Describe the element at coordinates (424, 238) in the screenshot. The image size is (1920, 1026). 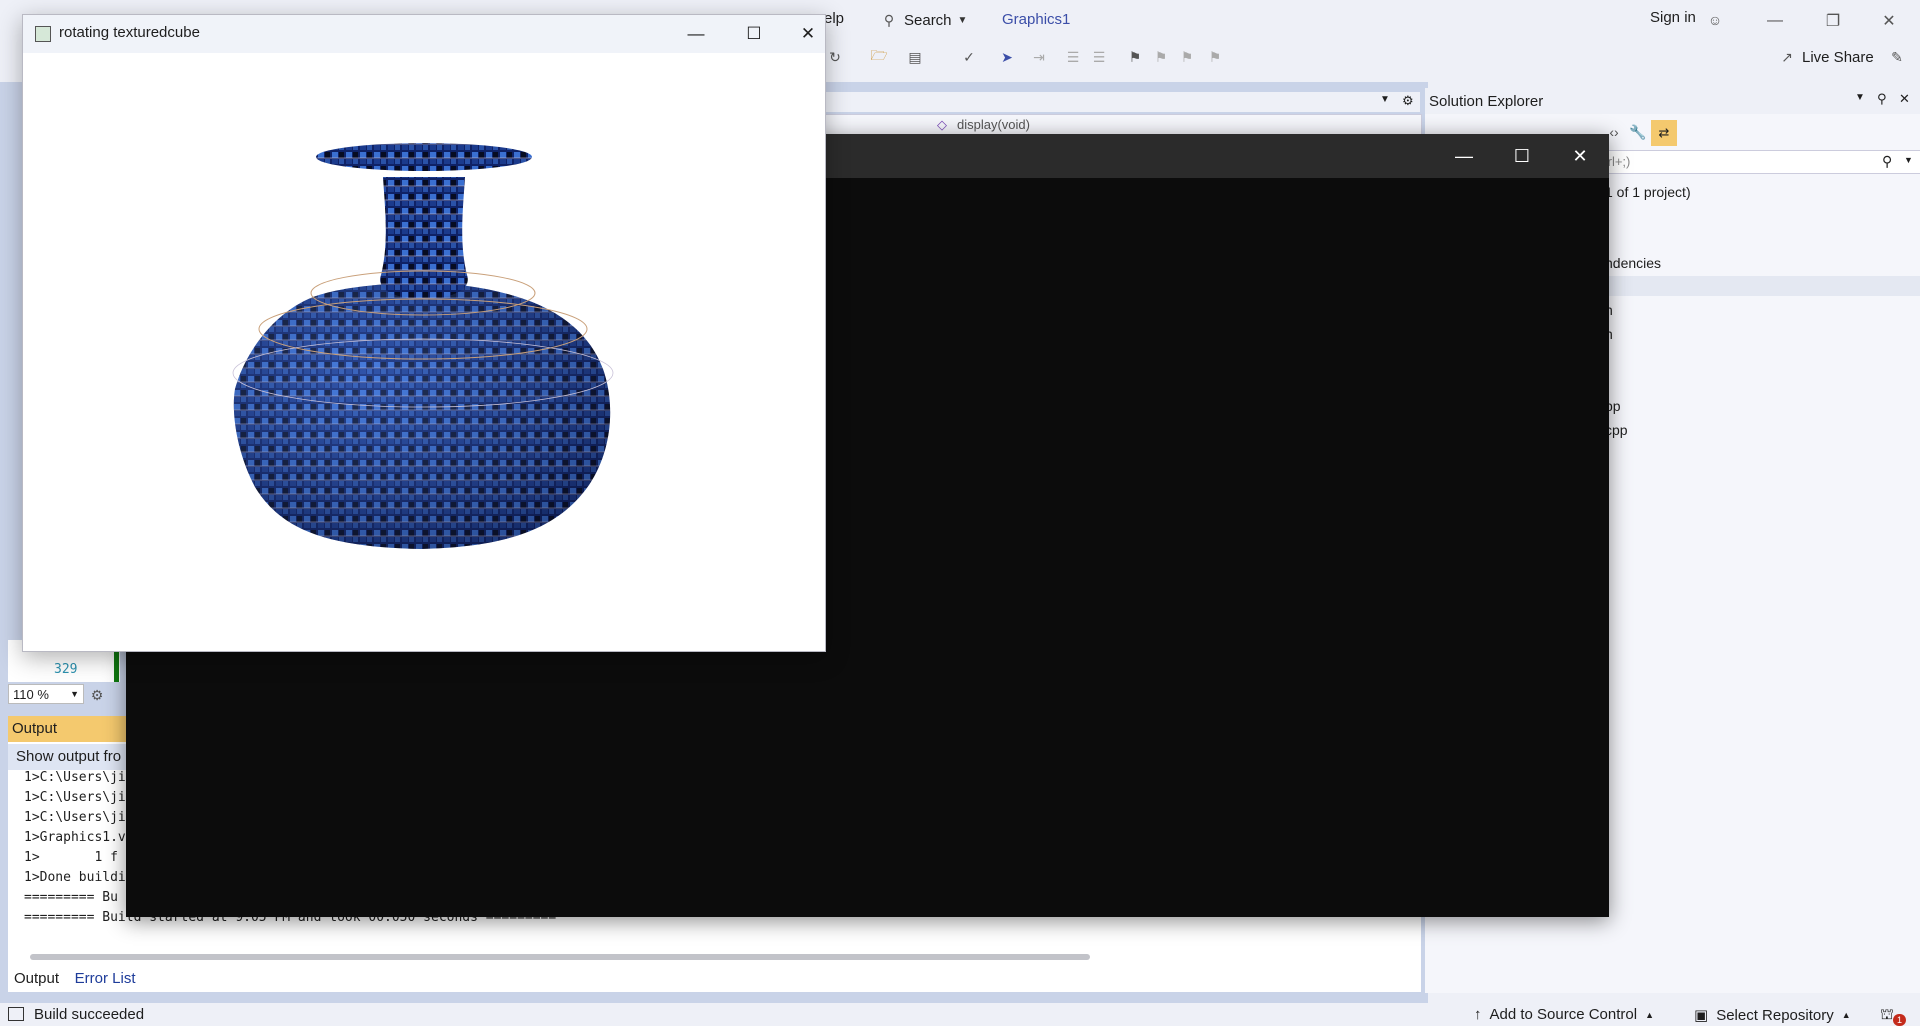
I see `vase-neck` at that location.